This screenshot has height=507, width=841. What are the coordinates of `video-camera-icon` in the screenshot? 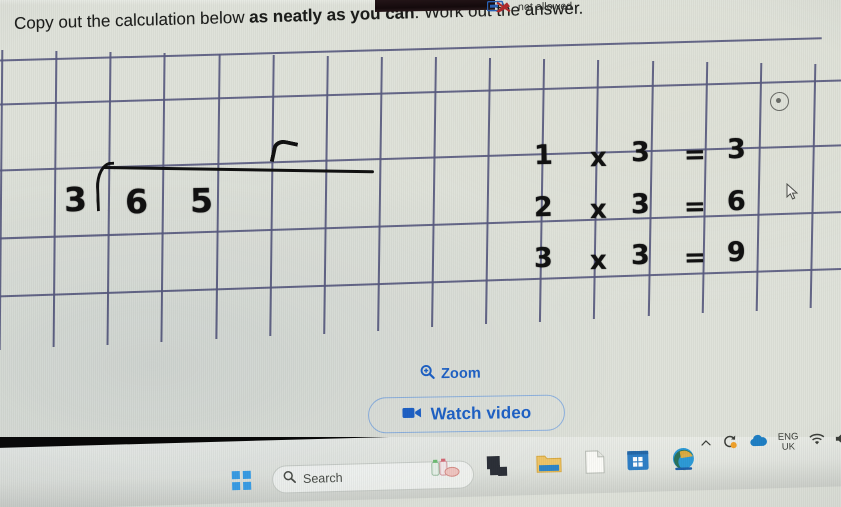 It's located at (412, 414).